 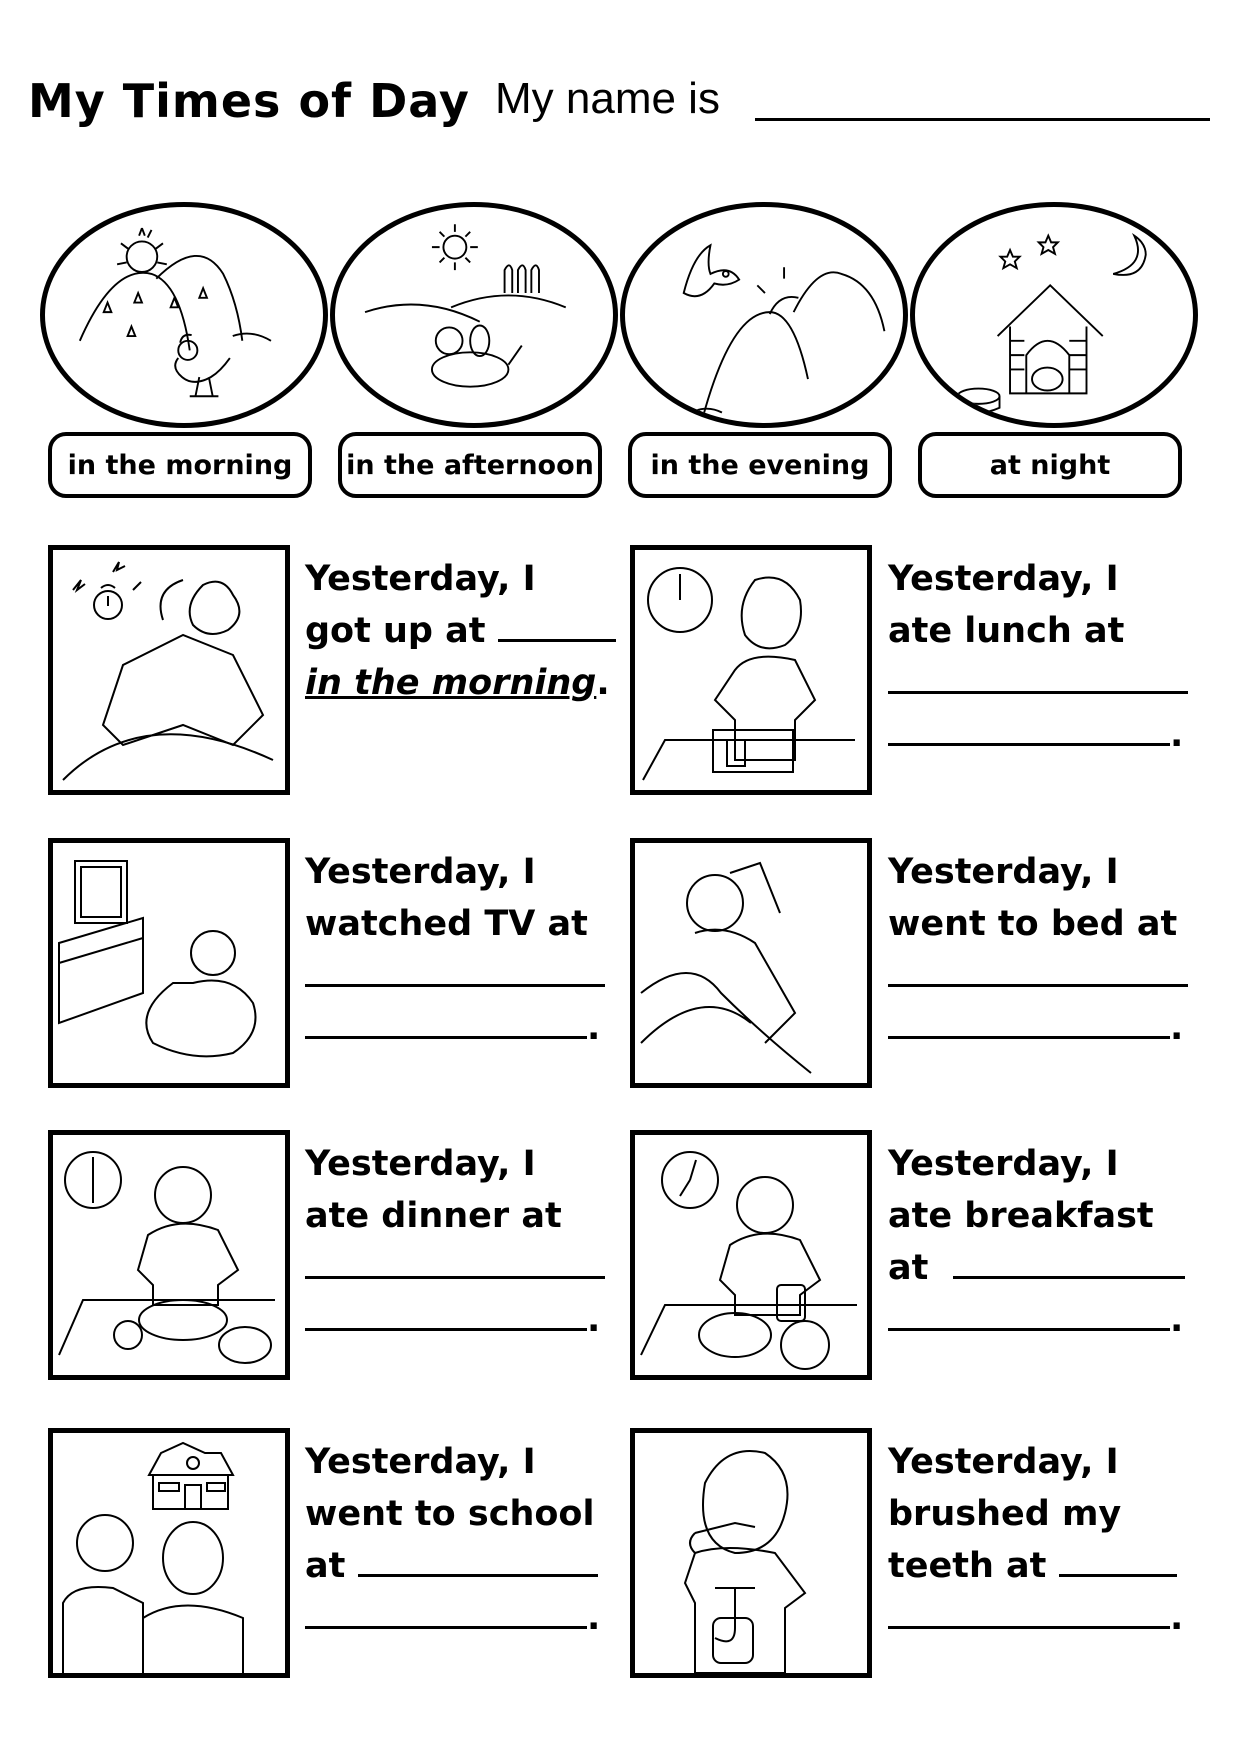 What do you see at coordinates (1050, 339) in the screenshot?
I see `doghouse-icon` at bounding box center [1050, 339].